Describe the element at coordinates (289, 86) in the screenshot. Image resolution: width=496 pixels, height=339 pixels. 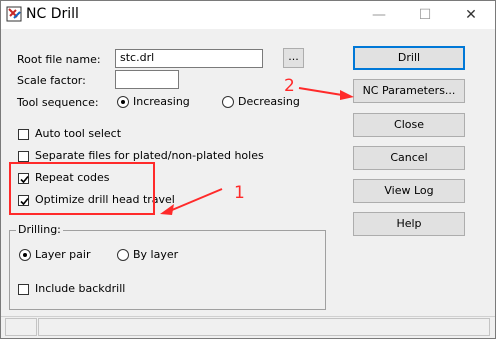
I see `annotation-label-2: 2` at that location.